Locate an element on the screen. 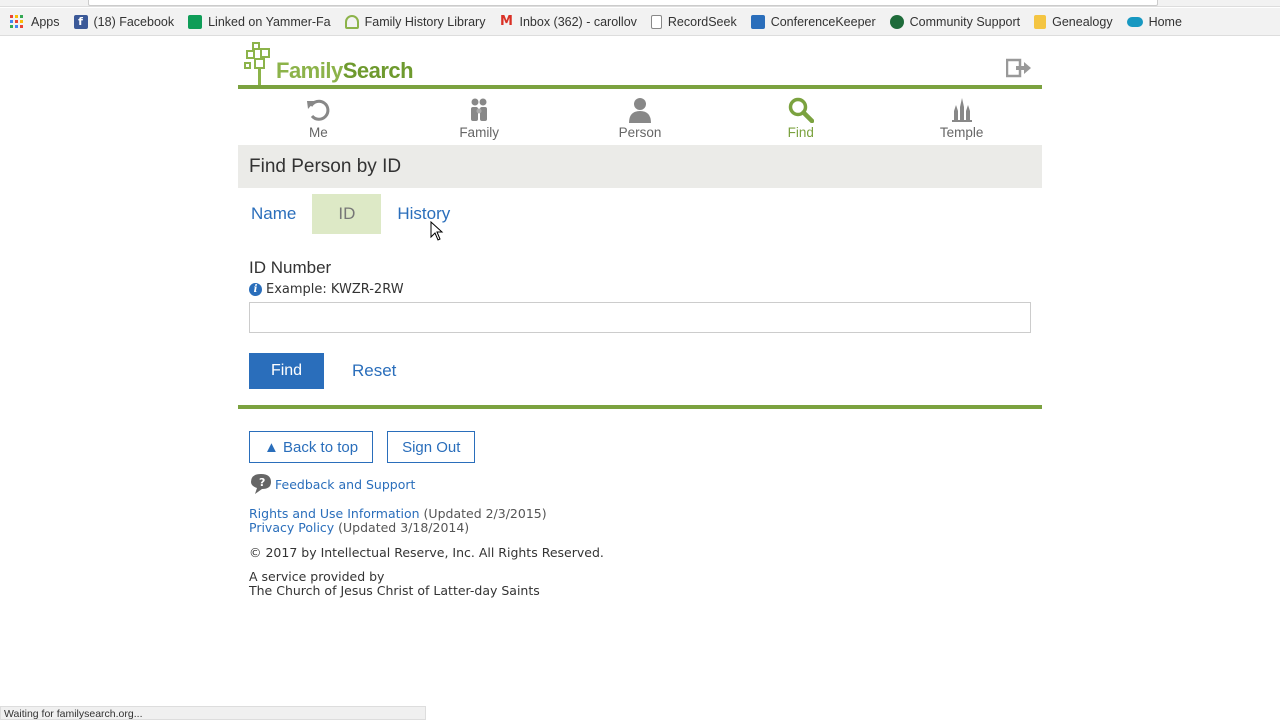 The height and width of the screenshot is (721, 1280). tab-id: ID is located at coordinates (347, 214).